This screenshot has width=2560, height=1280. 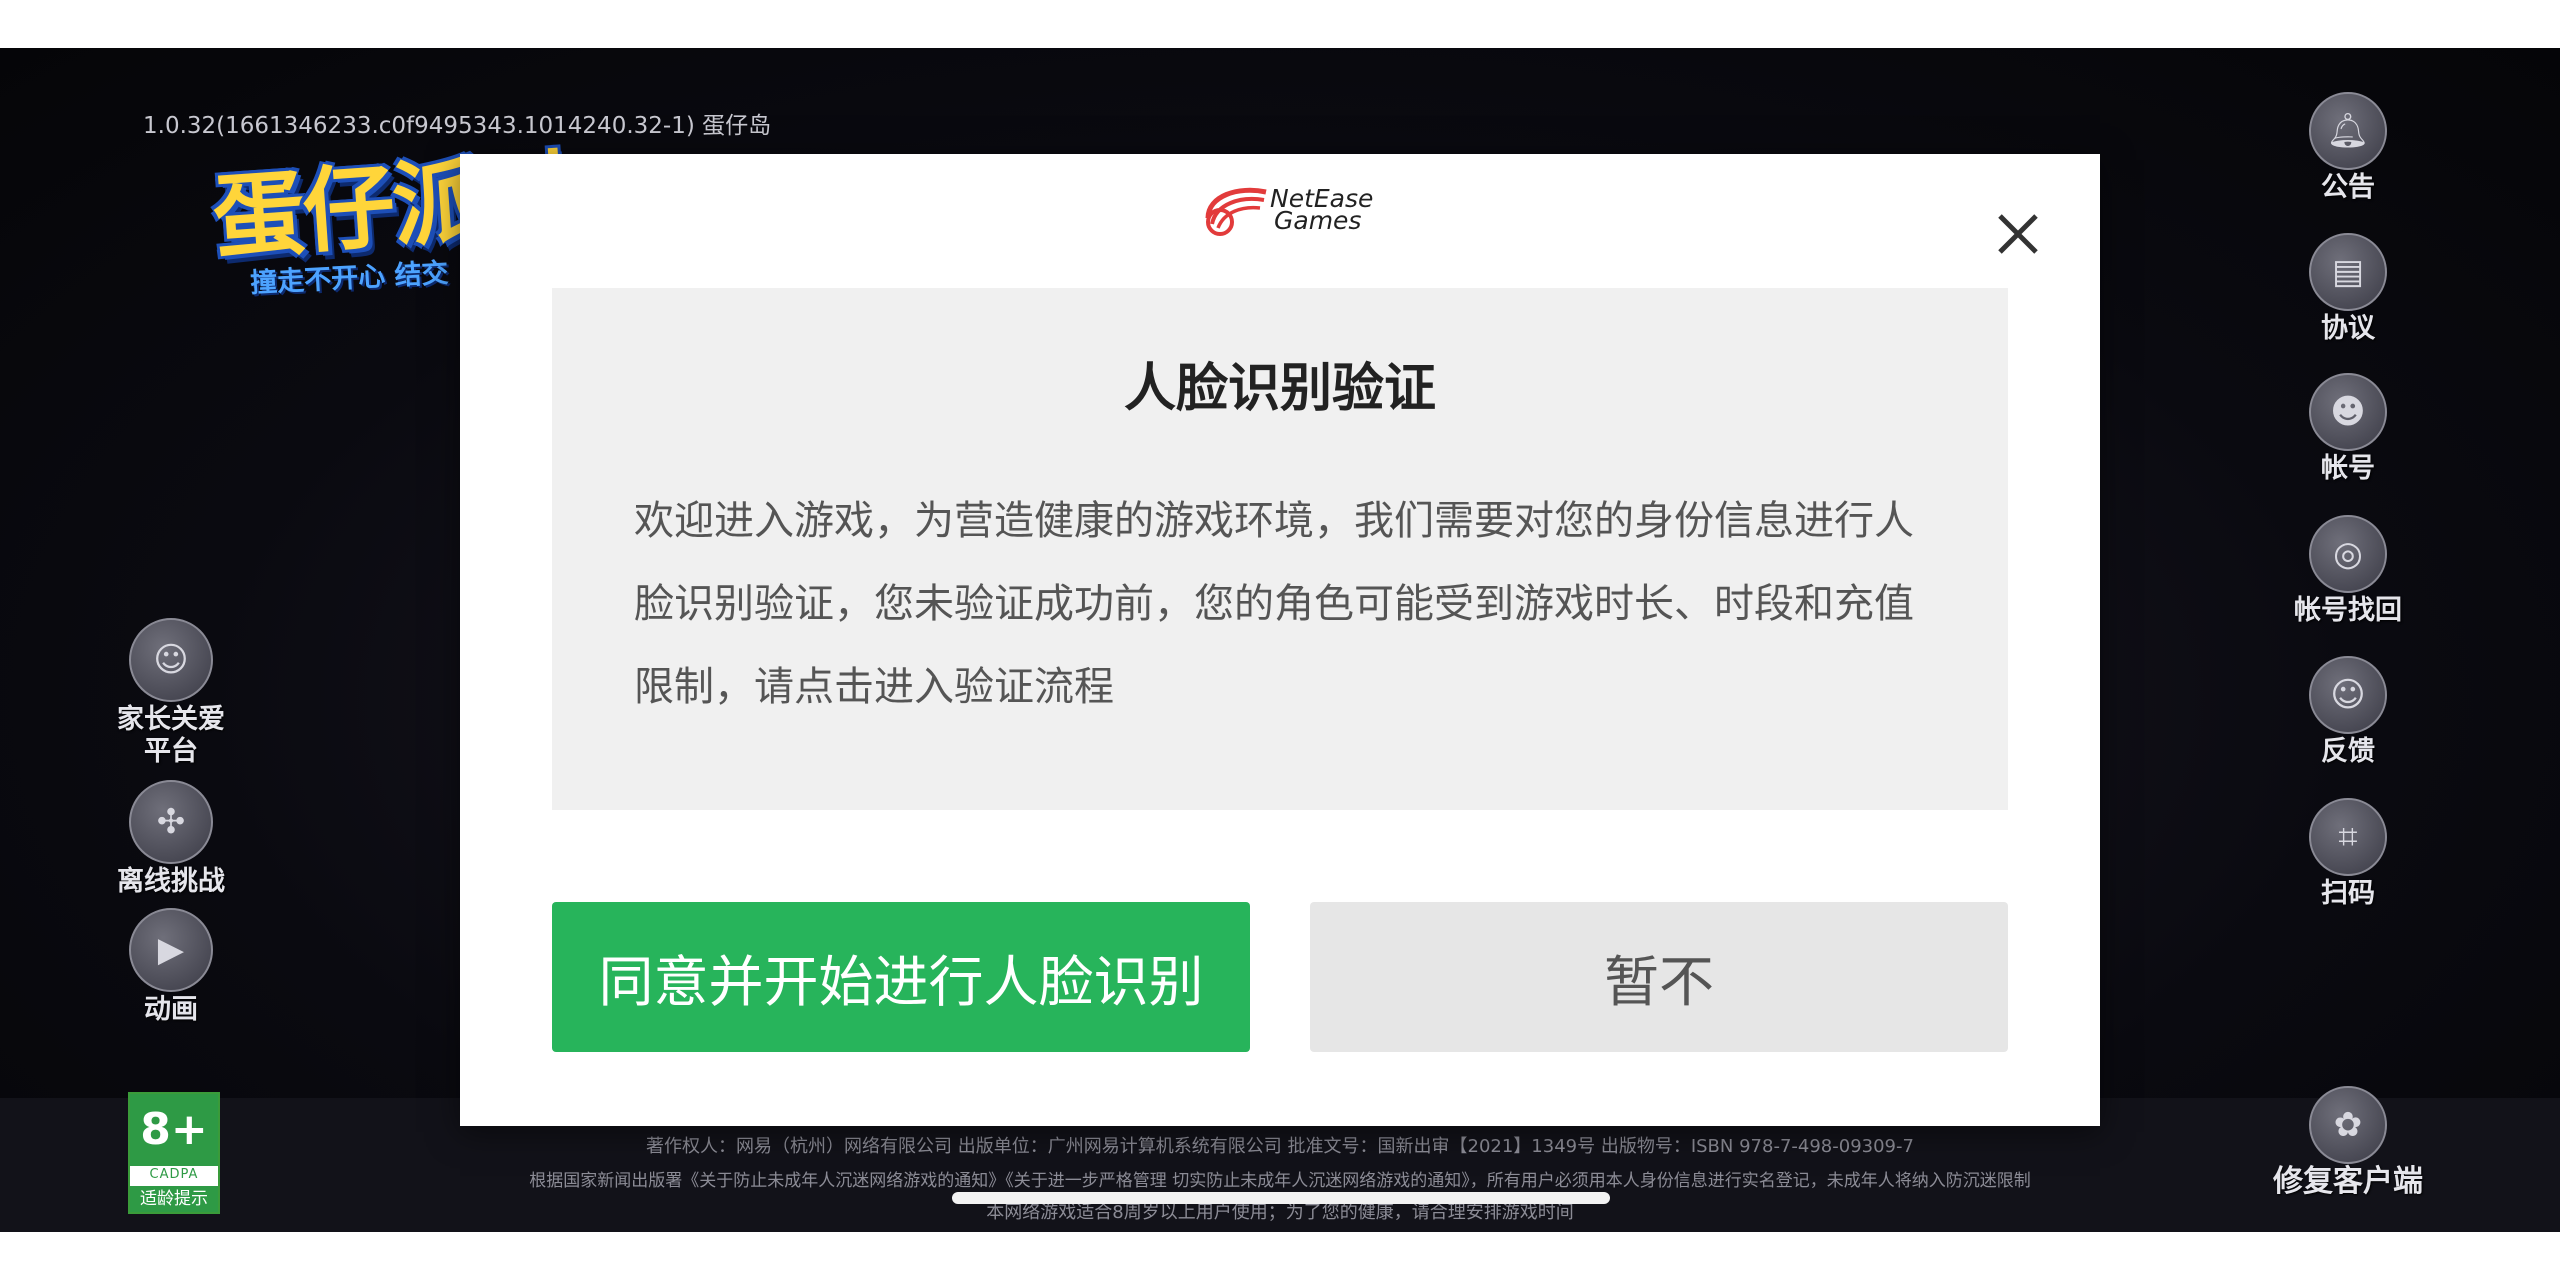 What do you see at coordinates (901, 977) in the screenshot?
I see `agree-face-recognition-button: 同意并开始进行人脸识别` at bounding box center [901, 977].